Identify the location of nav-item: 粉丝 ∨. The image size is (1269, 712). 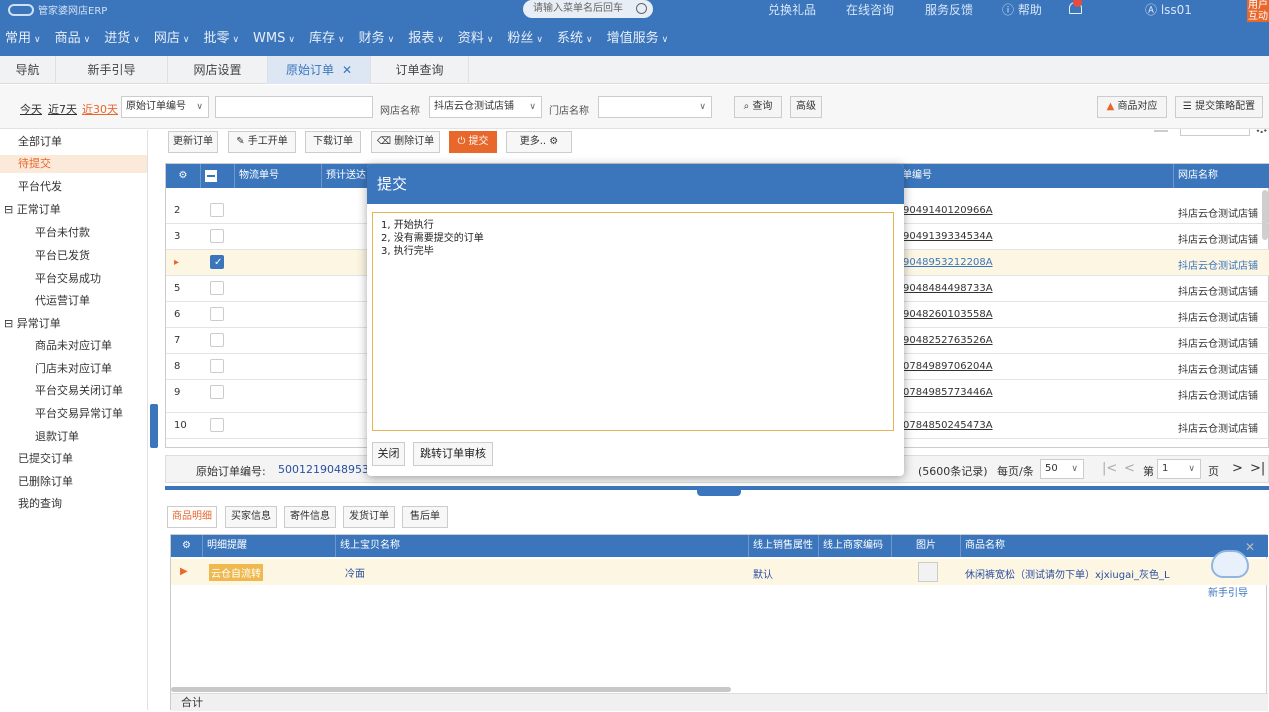
(527, 39).